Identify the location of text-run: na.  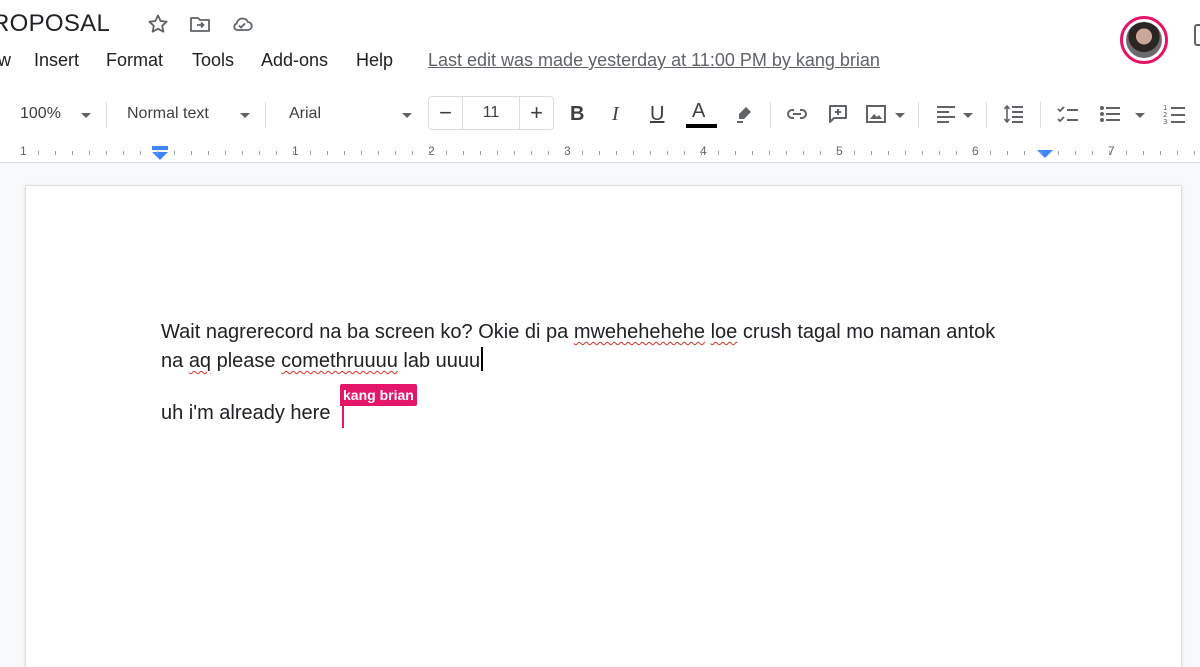
(175, 361).